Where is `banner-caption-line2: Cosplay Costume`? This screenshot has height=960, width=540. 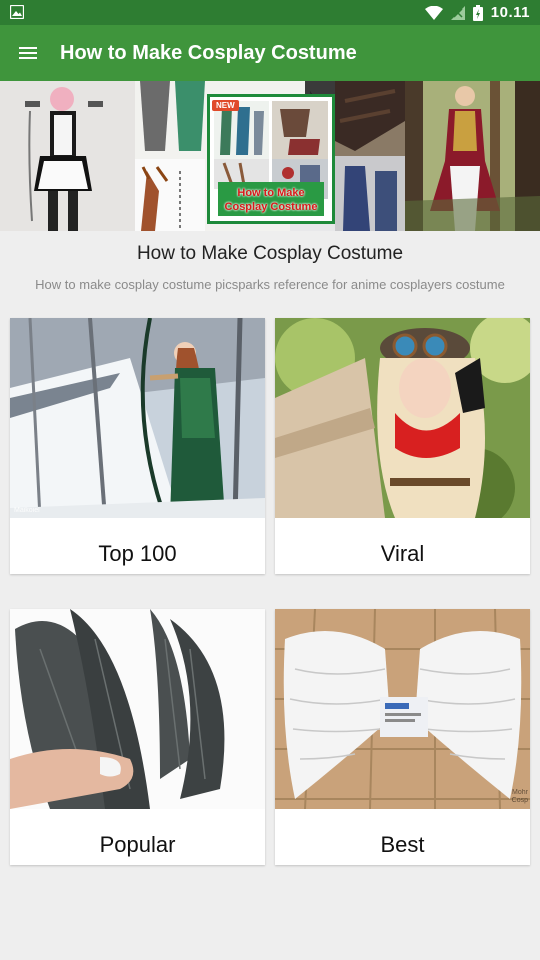
banner-caption-line2: Cosplay Costume is located at coordinates (271, 207).